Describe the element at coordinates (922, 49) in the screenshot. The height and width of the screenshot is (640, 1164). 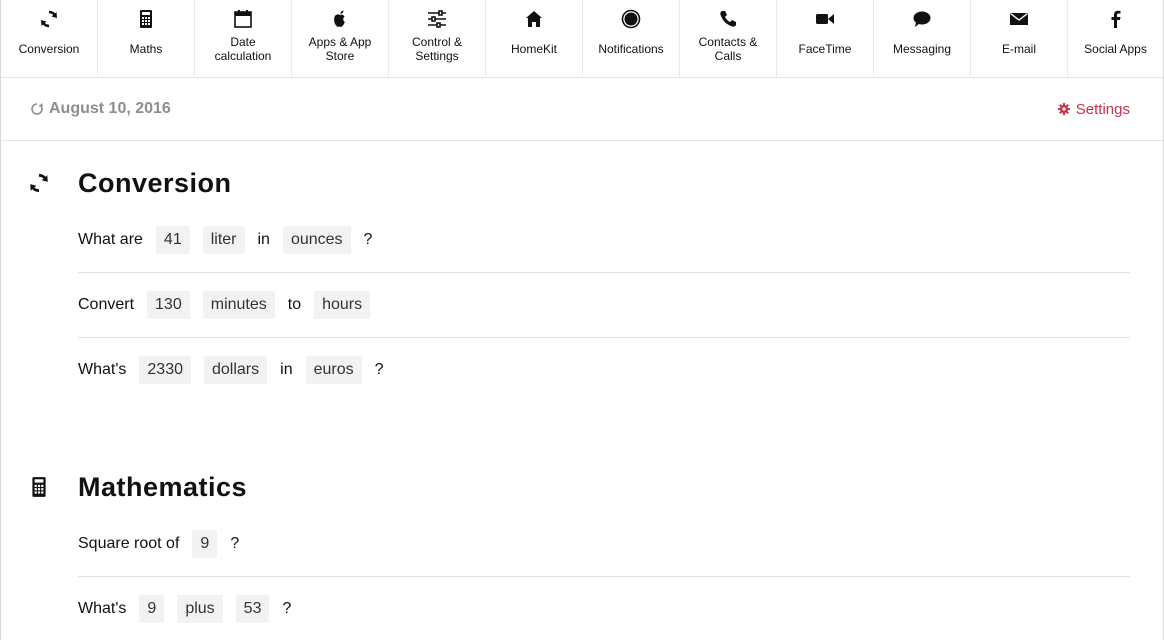
I see `nav-label: Messaging` at that location.